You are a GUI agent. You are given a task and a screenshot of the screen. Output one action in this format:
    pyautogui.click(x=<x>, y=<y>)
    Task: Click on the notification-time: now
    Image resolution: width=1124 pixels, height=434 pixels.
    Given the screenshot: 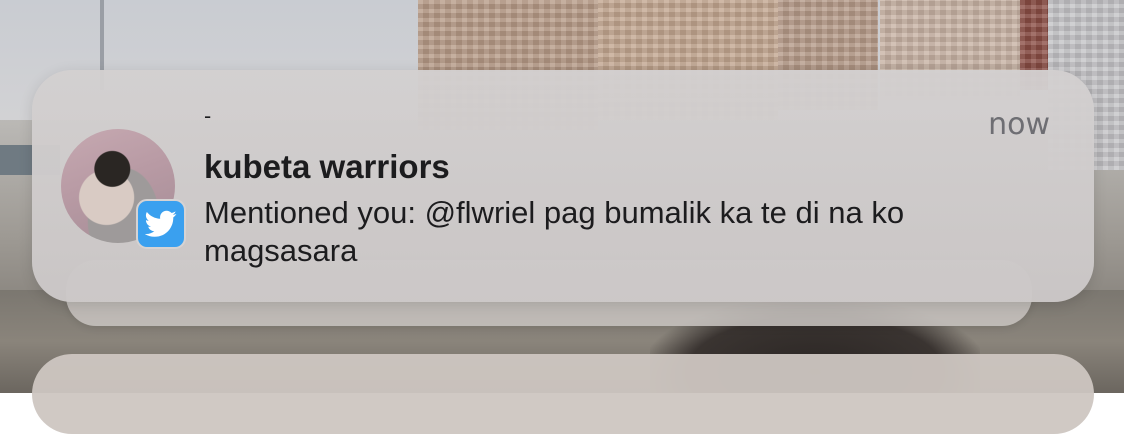 What is the action you would take?
    pyautogui.click(x=1019, y=124)
    